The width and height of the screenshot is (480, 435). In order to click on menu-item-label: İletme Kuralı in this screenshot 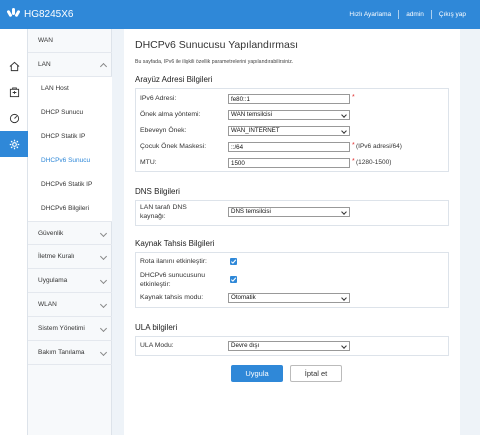, I will do `click(56, 256)`.